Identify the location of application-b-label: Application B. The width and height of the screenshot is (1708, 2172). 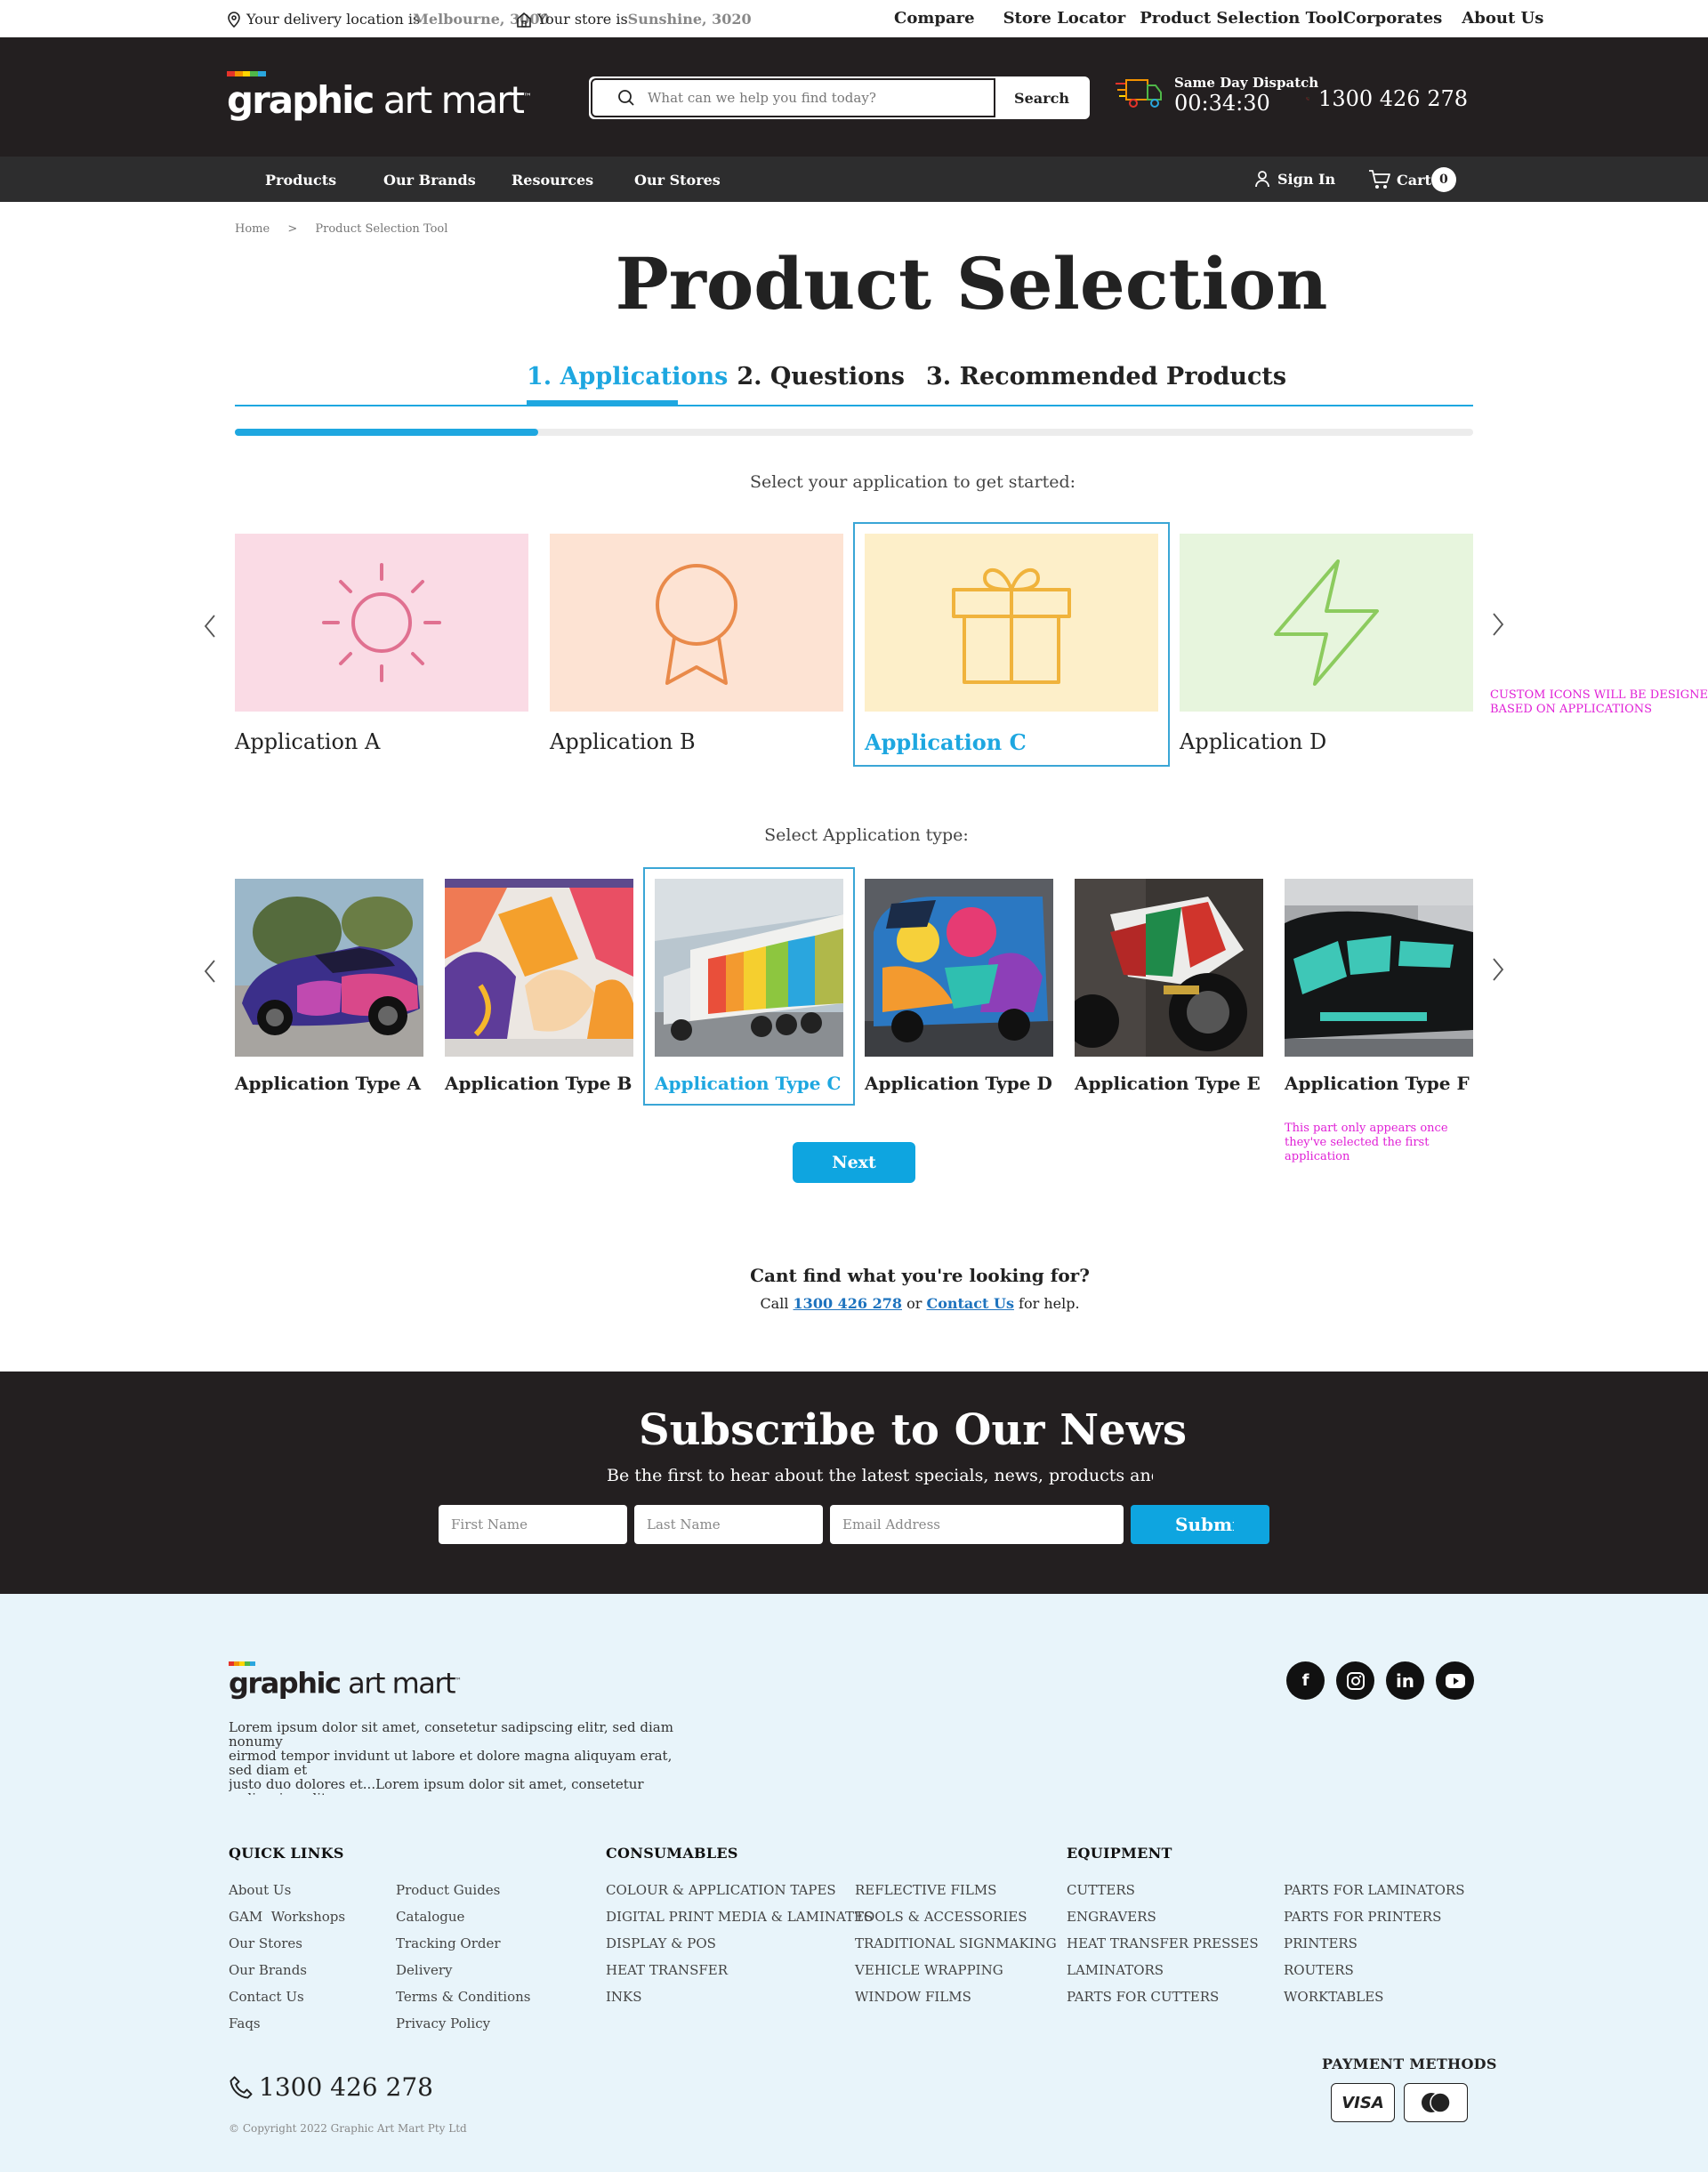
(623, 741).